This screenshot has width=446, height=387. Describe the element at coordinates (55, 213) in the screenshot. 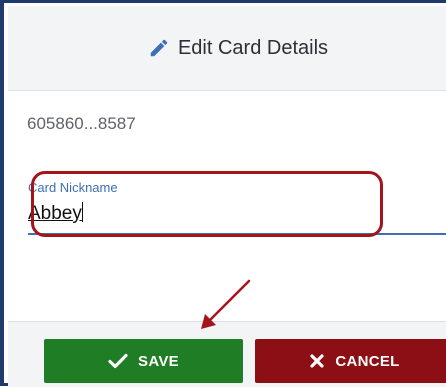

I see `card-nickname-value: Abbey` at that location.